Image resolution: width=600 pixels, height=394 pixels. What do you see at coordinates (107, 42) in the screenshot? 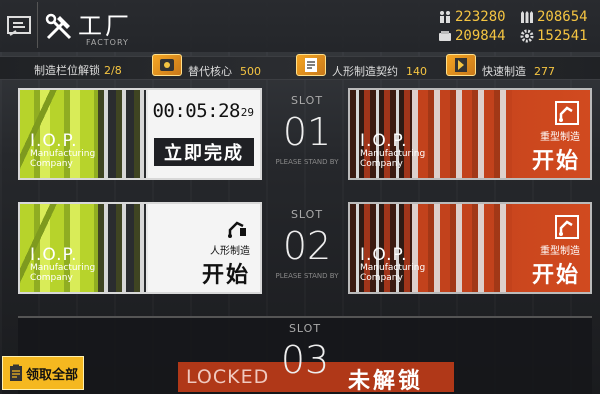
I see `page-subtitle: FACTORY` at bounding box center [107, 42].